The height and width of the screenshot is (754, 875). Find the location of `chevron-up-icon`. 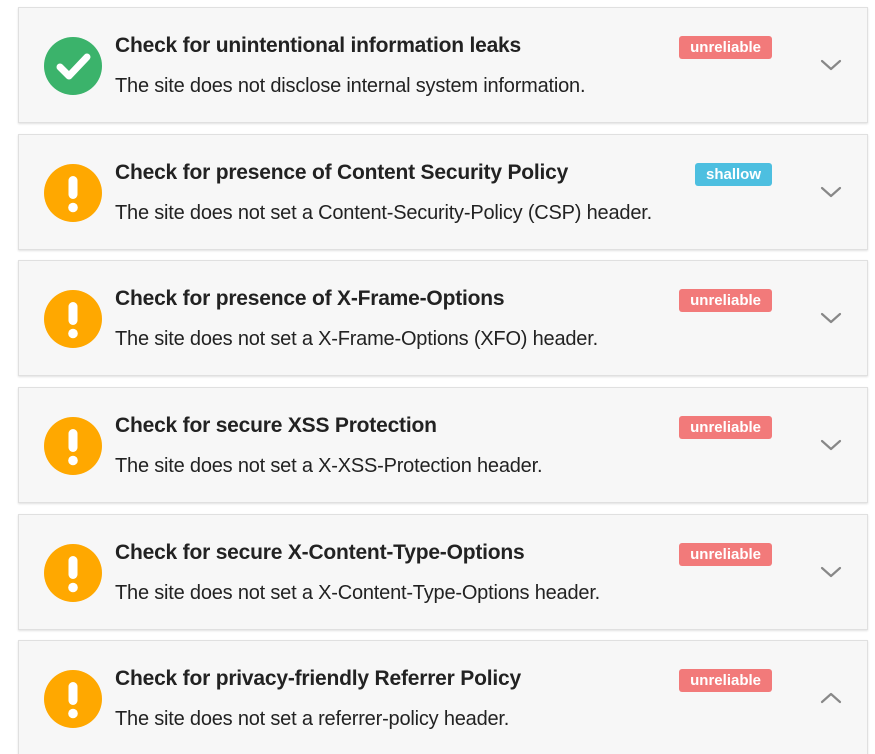

chevron-up-icon is located at coordinates (831, 698).